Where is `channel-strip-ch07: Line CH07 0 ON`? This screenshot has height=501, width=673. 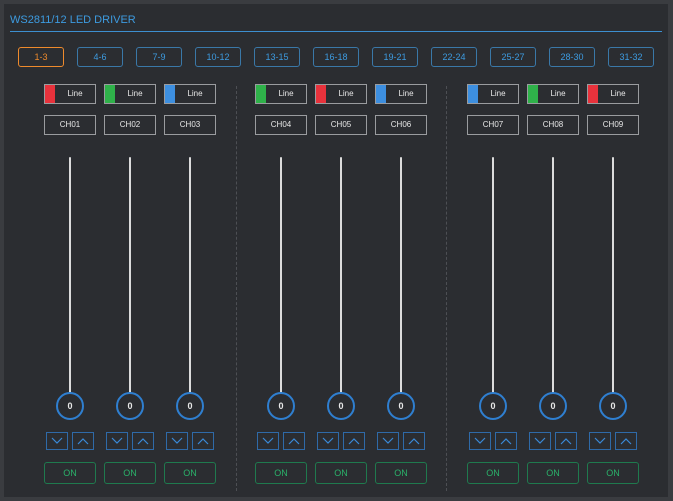 channel-strip-ch07: Line CH07 0 ON is located at coordinates (494, 286).